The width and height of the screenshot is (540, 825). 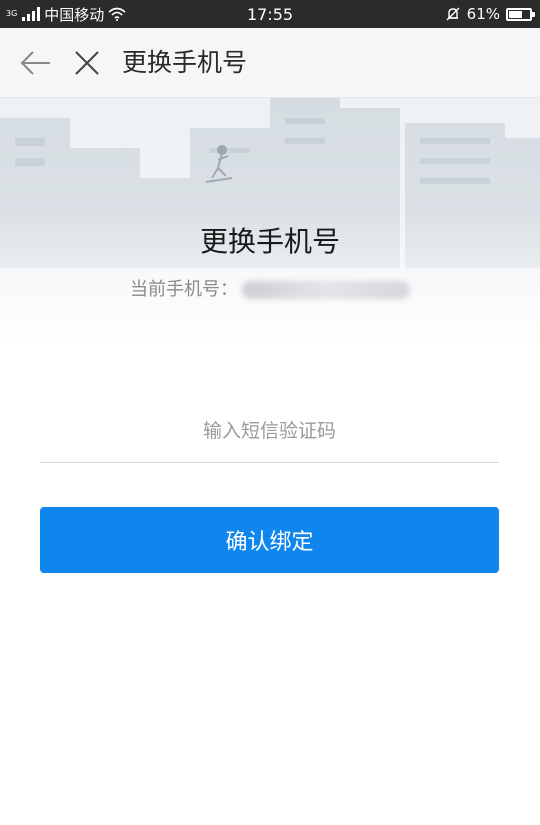 I want to click on nav-bar: 更换手机号, so click(x=270, y=63).